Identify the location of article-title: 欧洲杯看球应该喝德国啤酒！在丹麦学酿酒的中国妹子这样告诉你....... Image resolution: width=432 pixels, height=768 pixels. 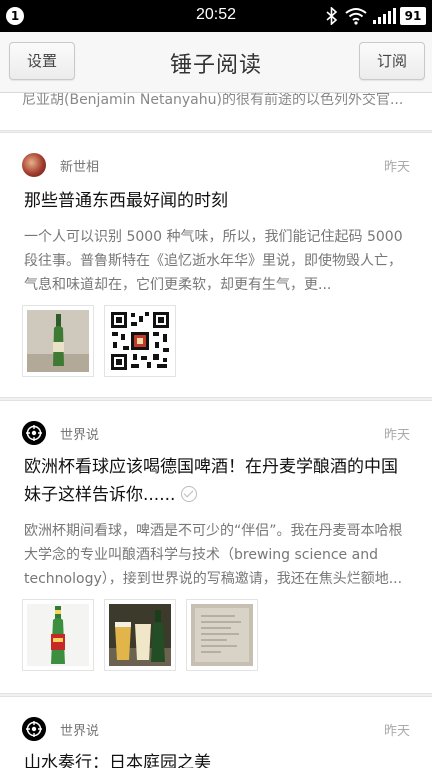
(214, 481).